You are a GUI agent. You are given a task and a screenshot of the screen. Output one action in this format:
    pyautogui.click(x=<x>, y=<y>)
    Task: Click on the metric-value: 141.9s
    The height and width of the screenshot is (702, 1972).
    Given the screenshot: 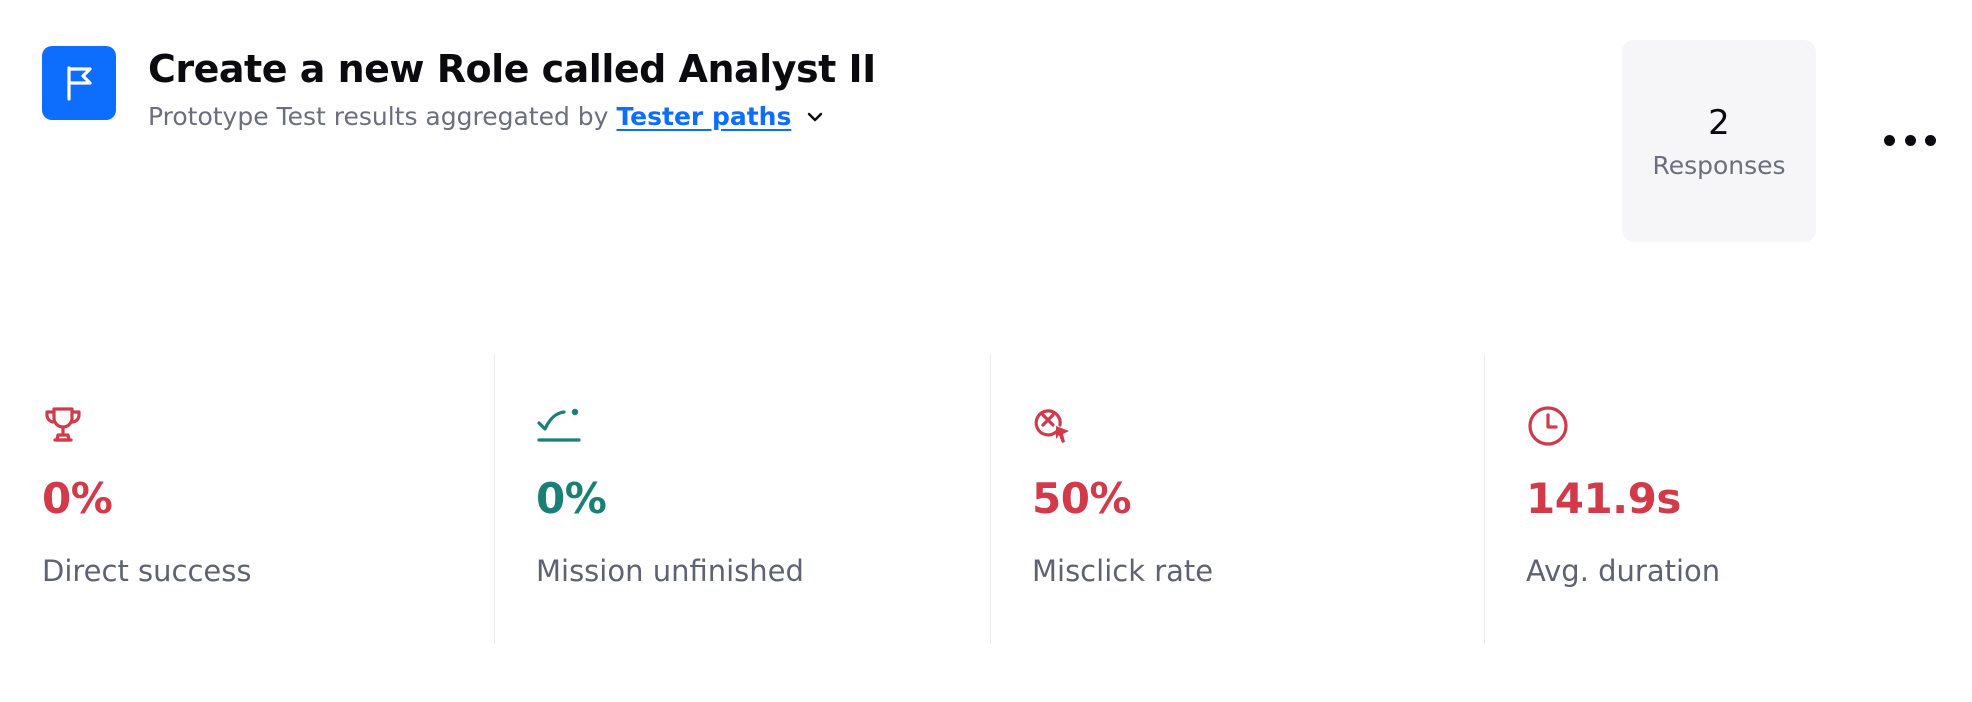 What is the action you would take?
    pyautogui.click(x=1603, y=498)
    